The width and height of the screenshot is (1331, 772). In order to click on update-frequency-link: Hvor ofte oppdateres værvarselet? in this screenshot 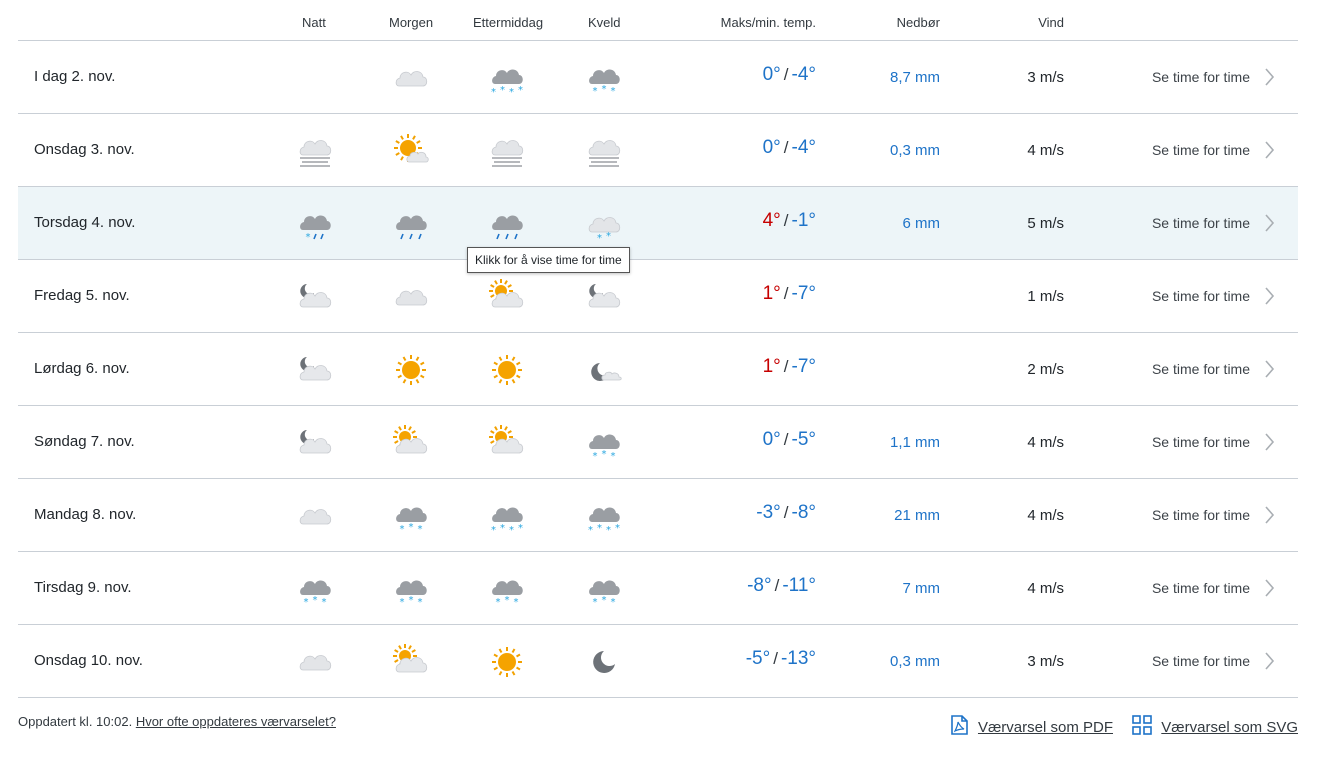, I will do `click(236, 721)`.